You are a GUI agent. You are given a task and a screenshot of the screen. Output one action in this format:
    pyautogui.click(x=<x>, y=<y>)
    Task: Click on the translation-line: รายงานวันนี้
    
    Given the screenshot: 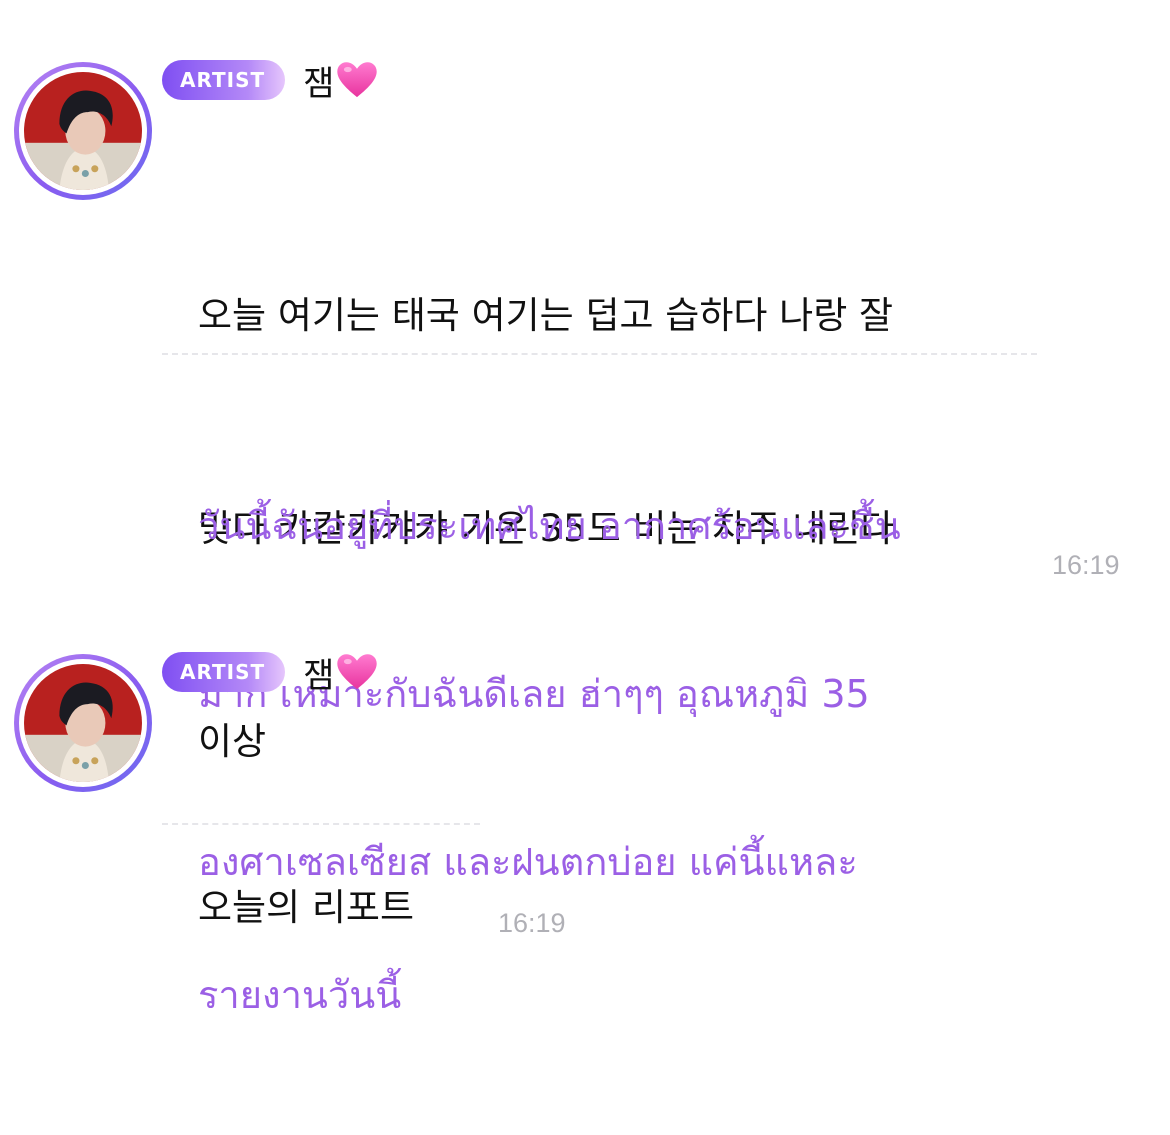 What is the action you would take?
    pyautogui.click(x=300, y=995)
    